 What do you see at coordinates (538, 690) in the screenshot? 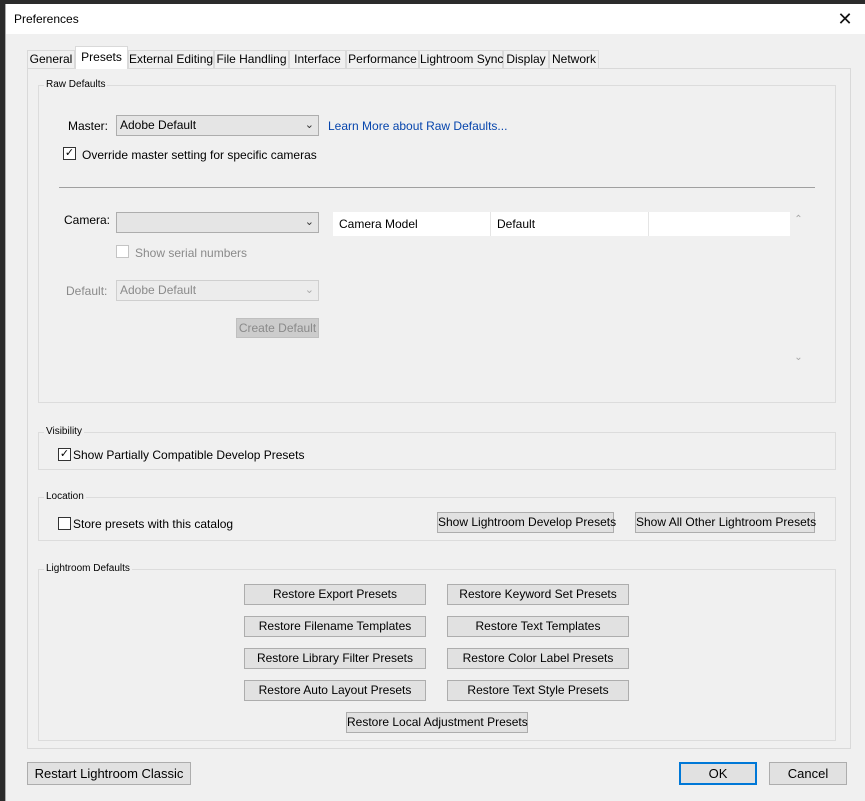
I see `restore-text-style-presets-button: Restore Text Style Presets` at bounding box center [538, 690].